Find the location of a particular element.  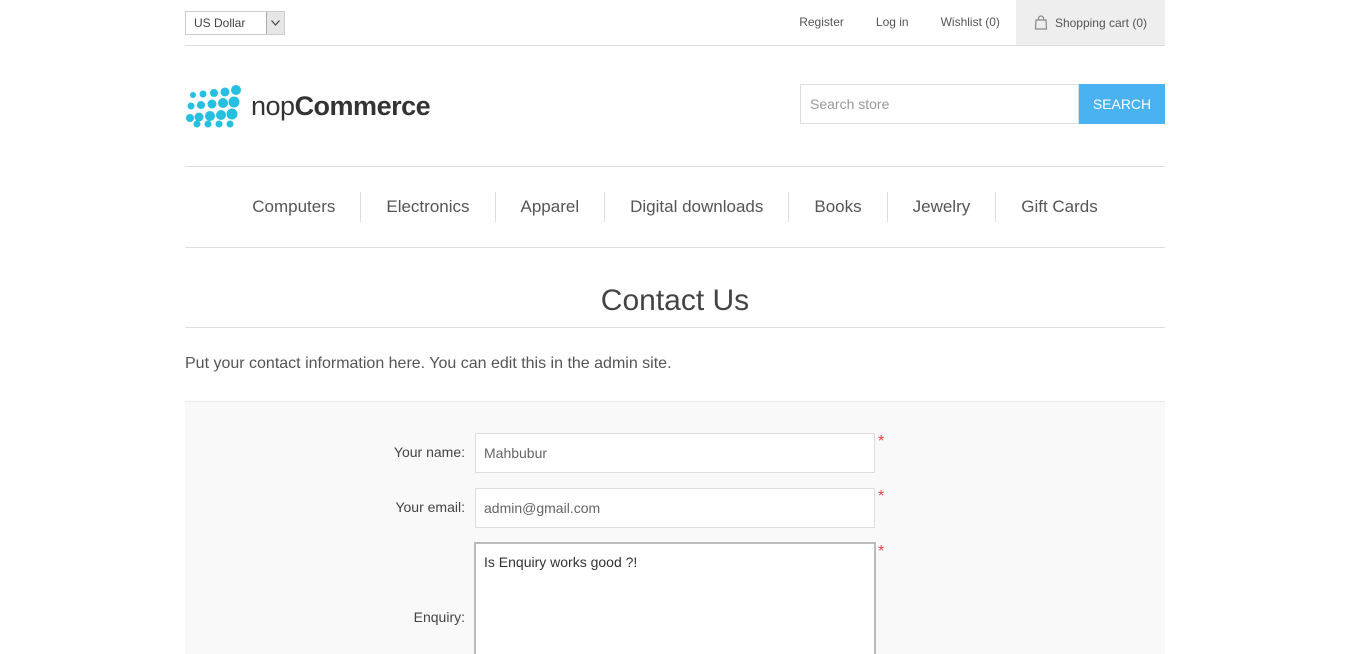

store-logo: nopCommerce is located at coordinates (308, 106).